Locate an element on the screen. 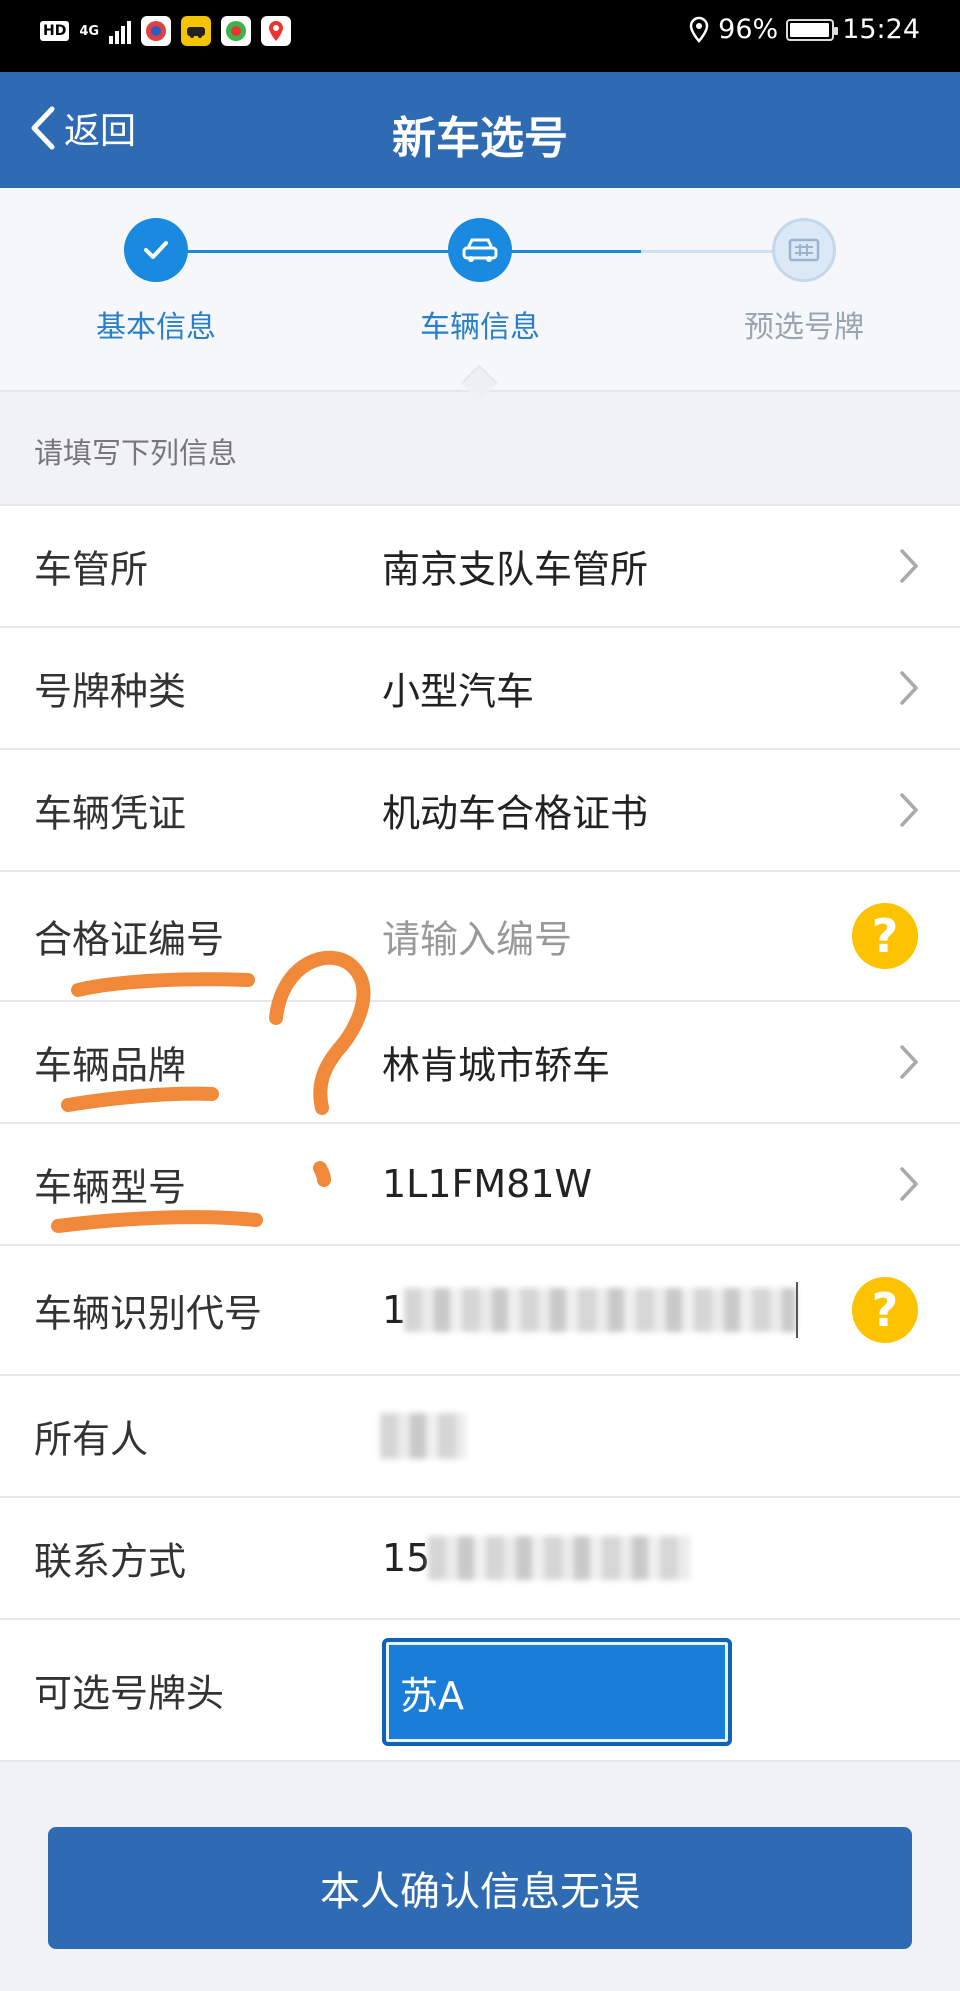 This screenshot has height=1991, width=960. owner-row: 所有人 is located at coordinates (480, 1437).